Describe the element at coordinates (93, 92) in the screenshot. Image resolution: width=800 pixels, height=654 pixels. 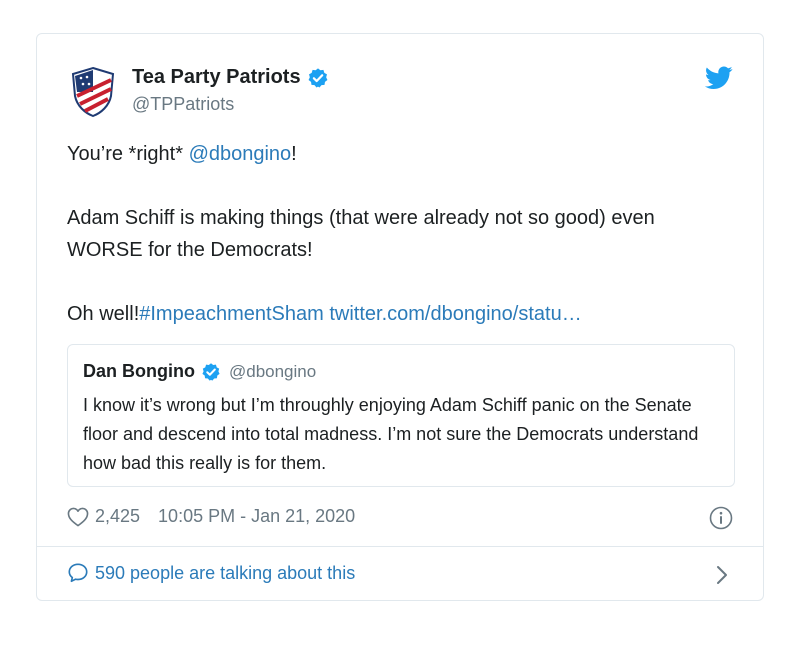
I see `avatar` at that location.